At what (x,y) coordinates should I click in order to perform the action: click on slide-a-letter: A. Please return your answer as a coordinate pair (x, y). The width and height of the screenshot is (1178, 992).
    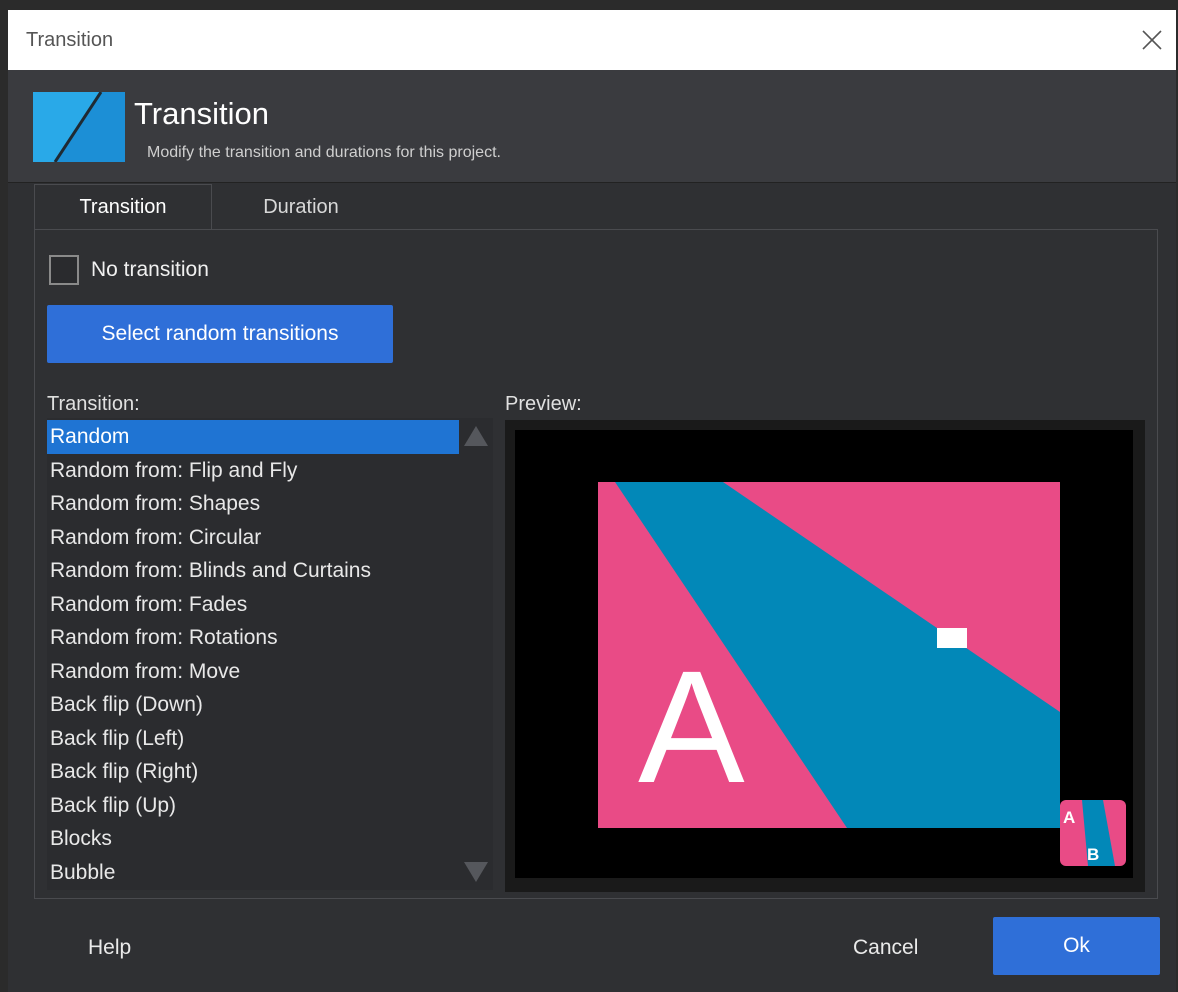
    Looking at the image, I should click on (691, 726).